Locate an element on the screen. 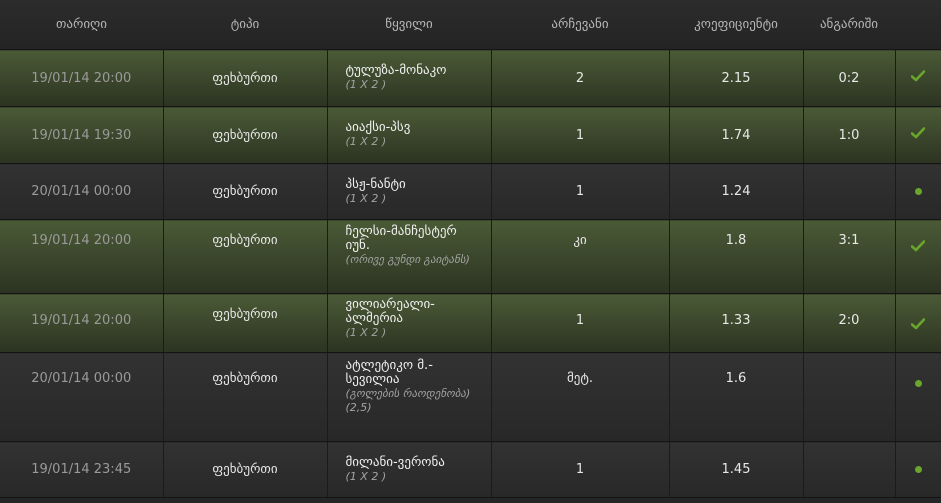 The image size is (941, 503). match-name: პსჟ-ნანტი is located at coordinates (375, 184).